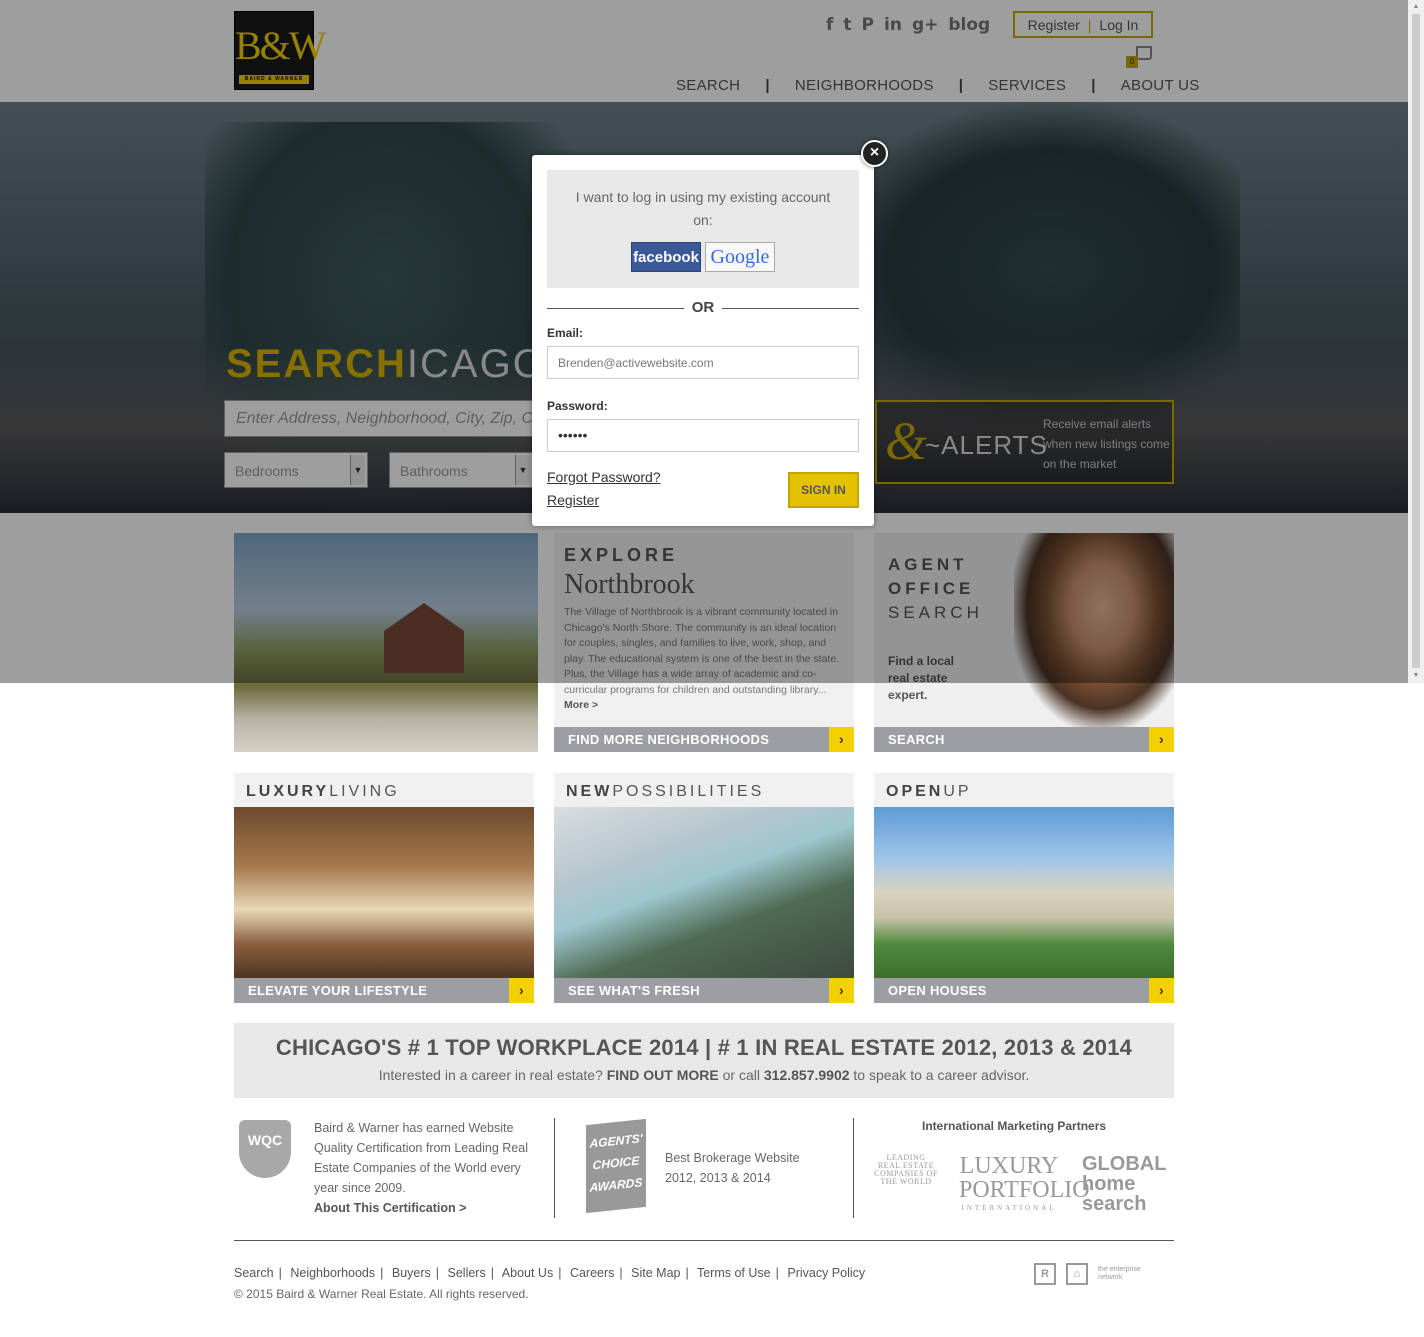  Describe the element at coordinates (1119, 1273) in the screenshot. I see `enterprise-network-logo: the enterprise network` at that location.